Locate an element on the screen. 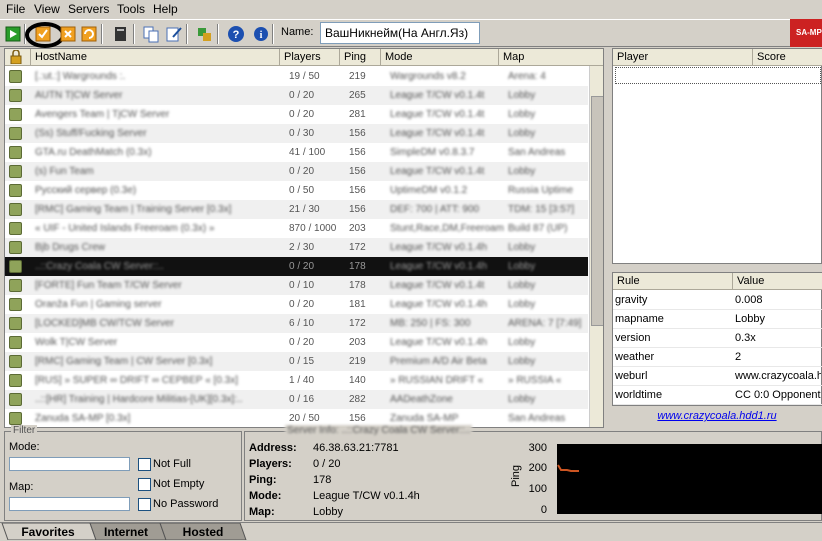 Image resolution: width=822 pixels, height=541 pixels. nickname-input: ВашНикнейм(На Англ.Яз) is located at coordinates (400, 33).